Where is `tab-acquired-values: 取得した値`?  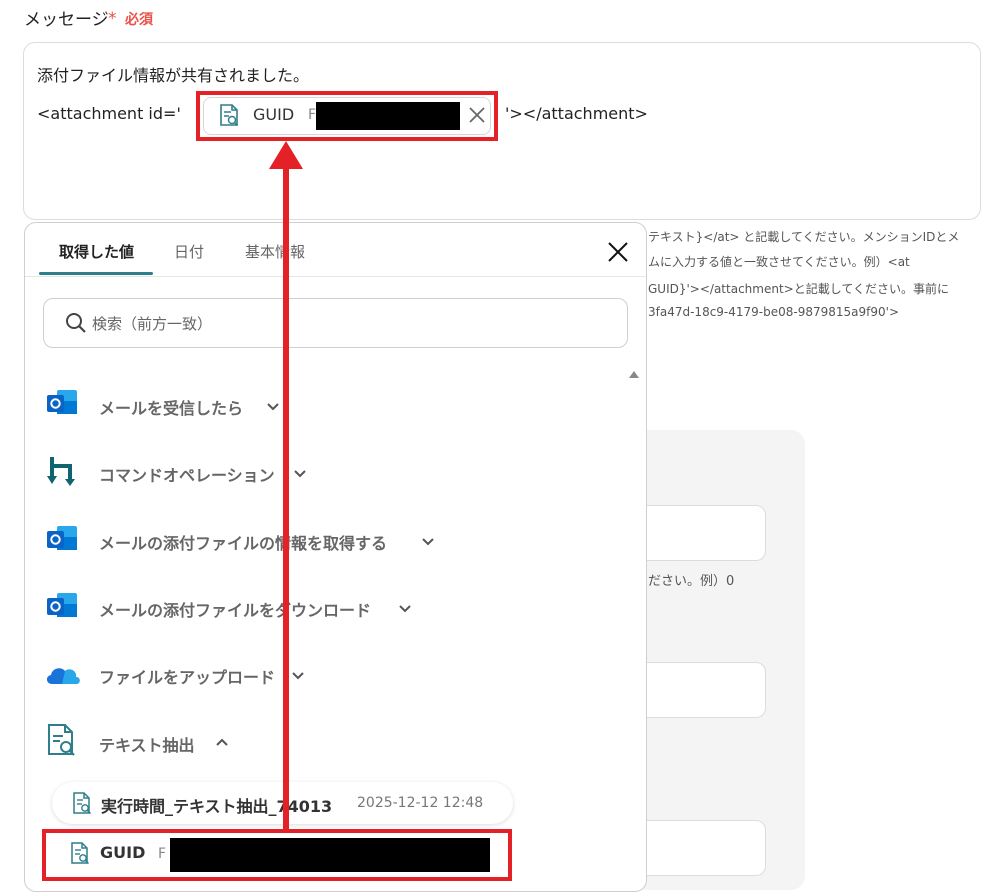 tab-acquired-values: 取得した値 is located at coordinates (96, 251).